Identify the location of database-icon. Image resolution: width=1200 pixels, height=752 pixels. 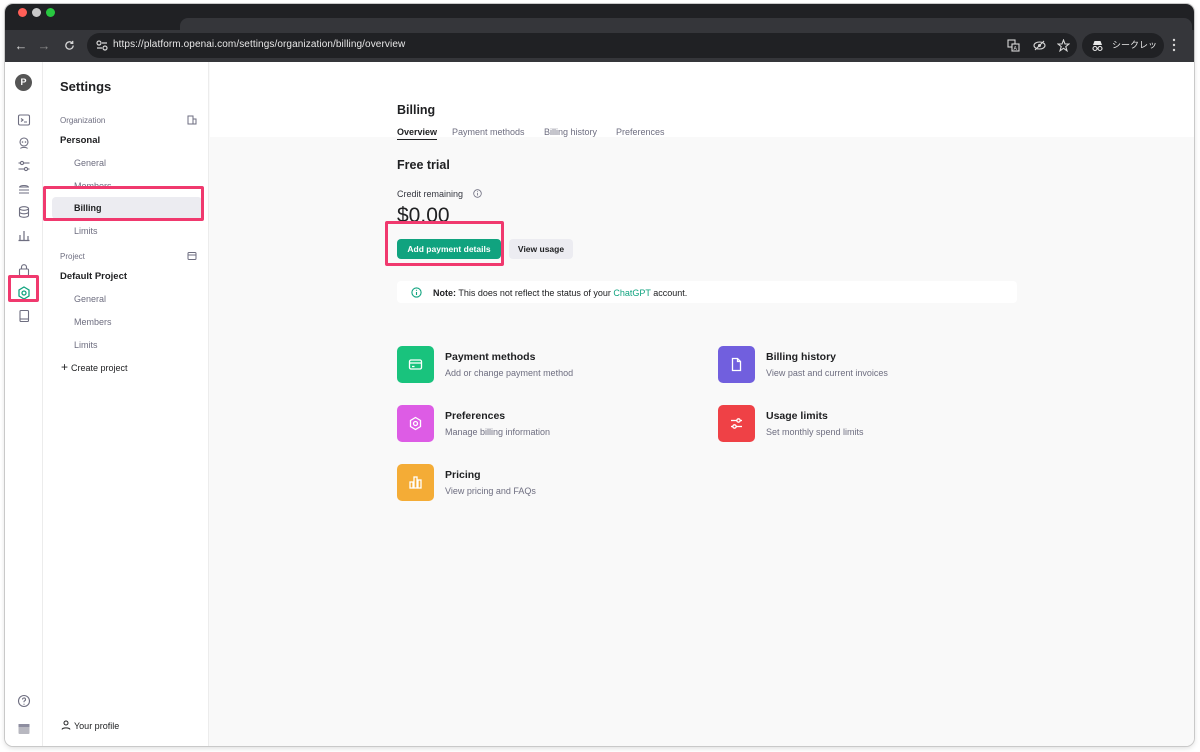
(24, 212).